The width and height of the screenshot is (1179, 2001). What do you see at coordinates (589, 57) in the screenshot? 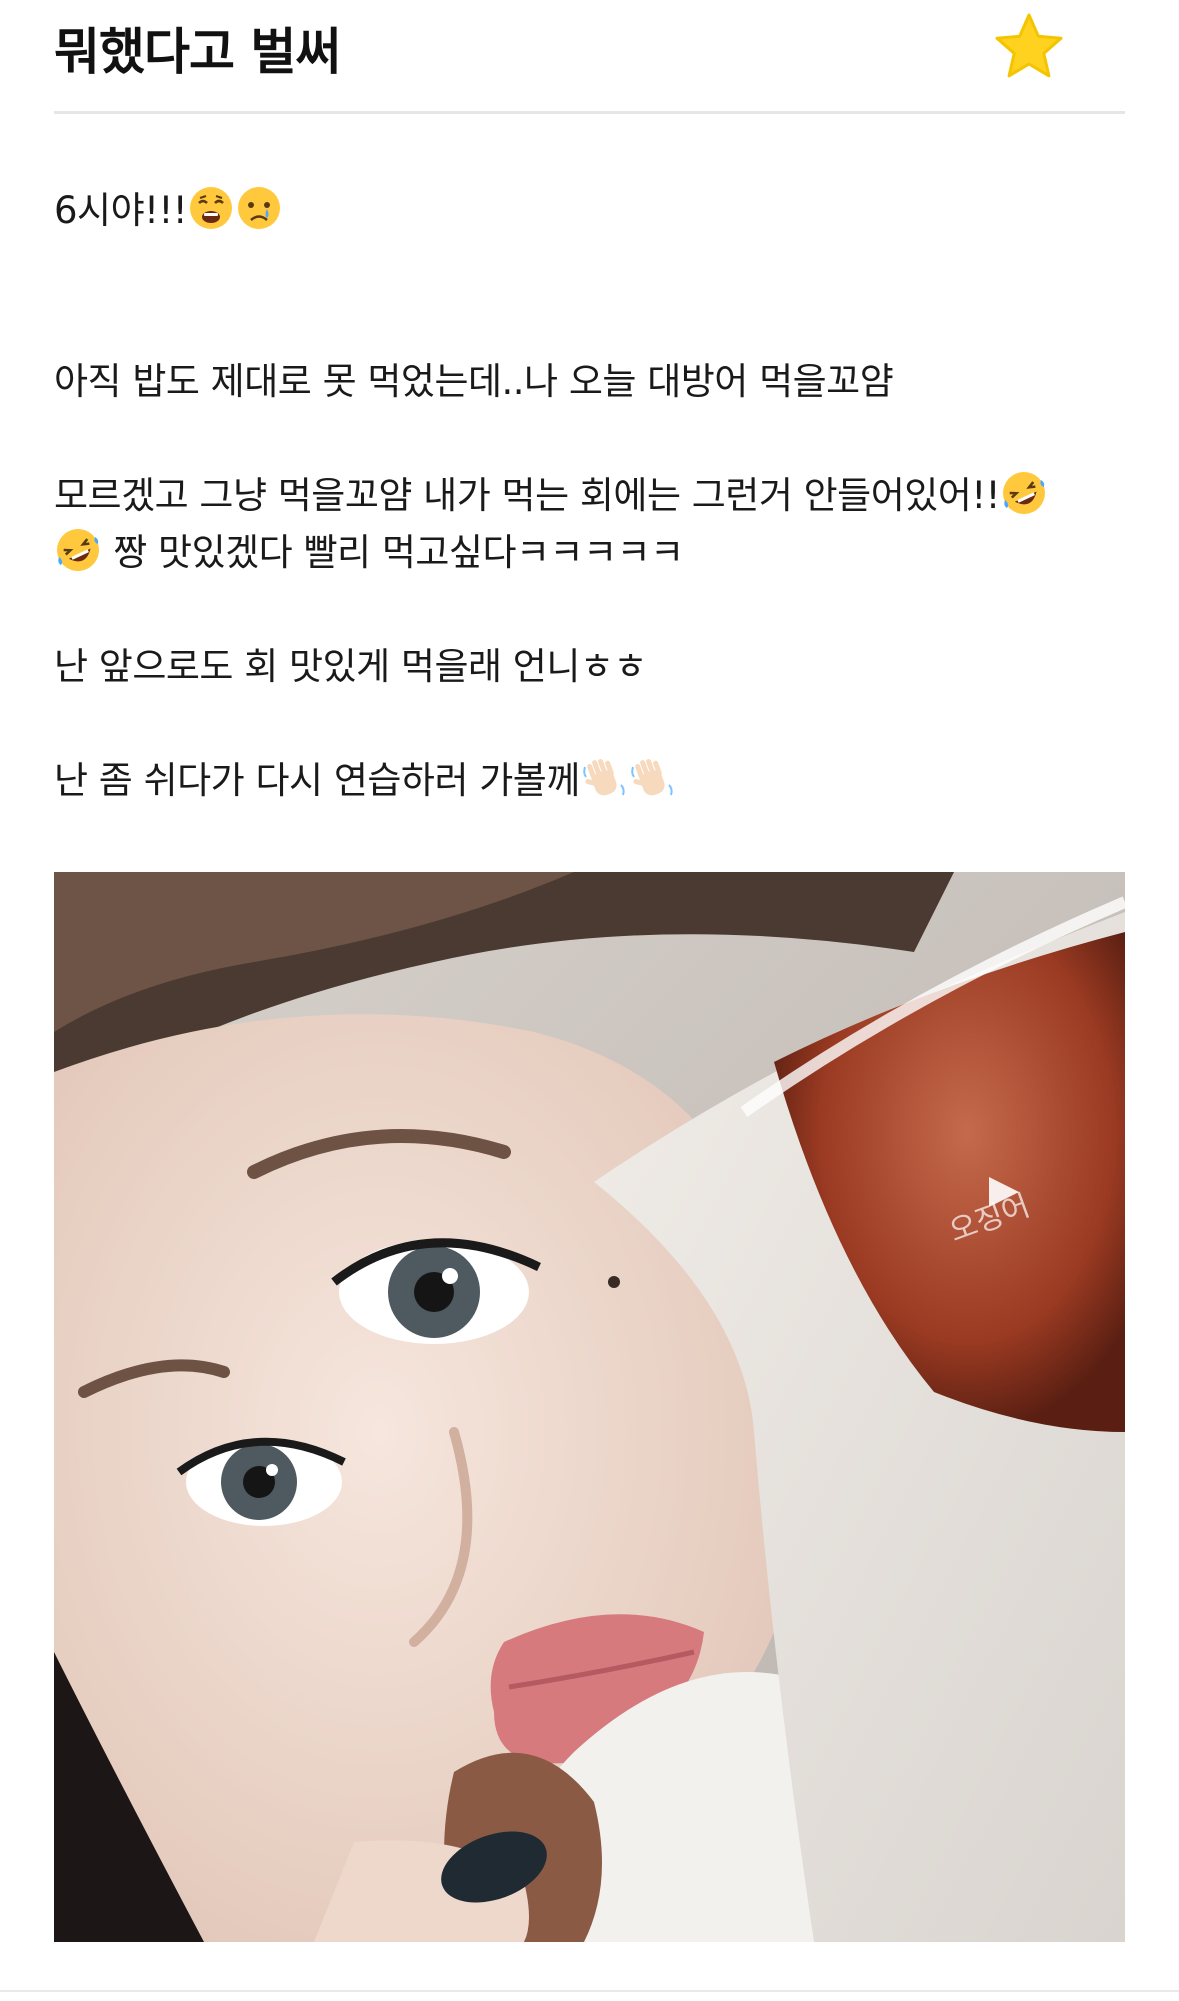
I see `post-header: 뭐했다고 벌써` at bounding box center [589, 57].